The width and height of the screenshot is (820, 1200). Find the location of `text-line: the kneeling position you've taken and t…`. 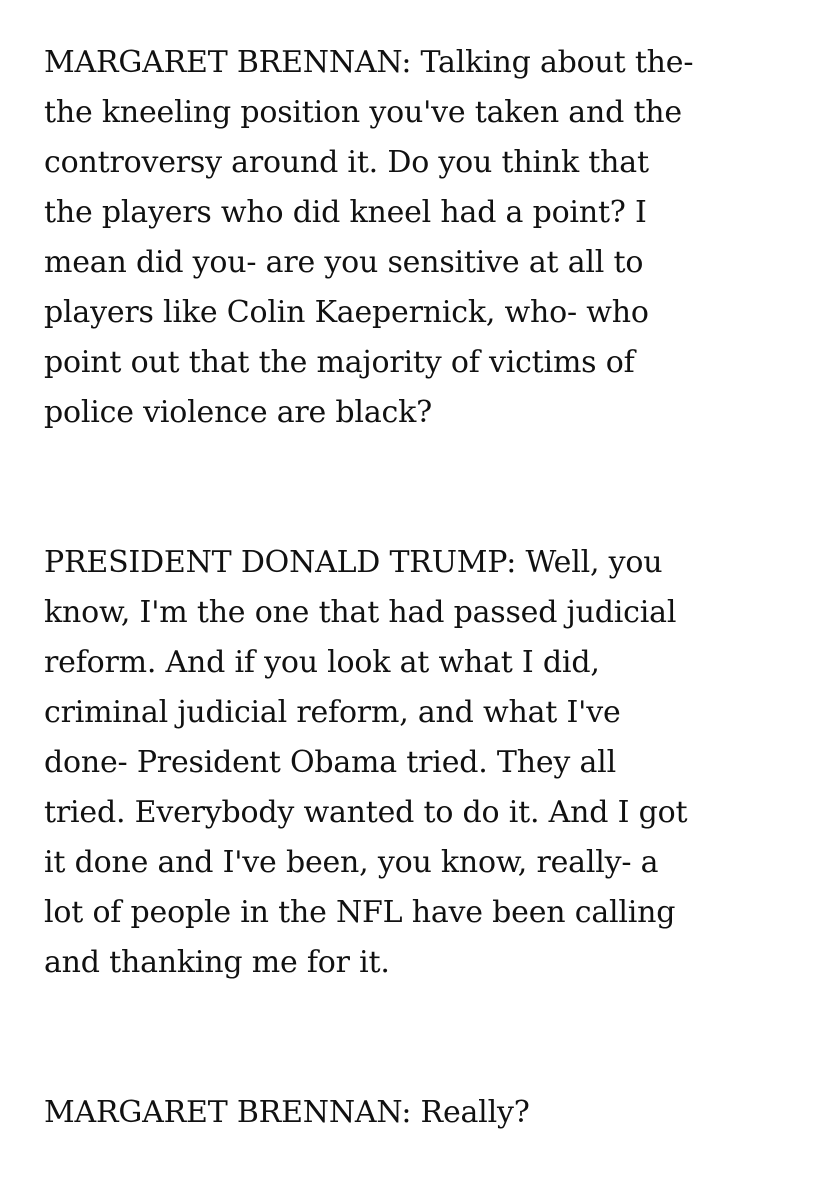

text-line: the kneeling position you've taken and t… is located at coordinates (363, 112).